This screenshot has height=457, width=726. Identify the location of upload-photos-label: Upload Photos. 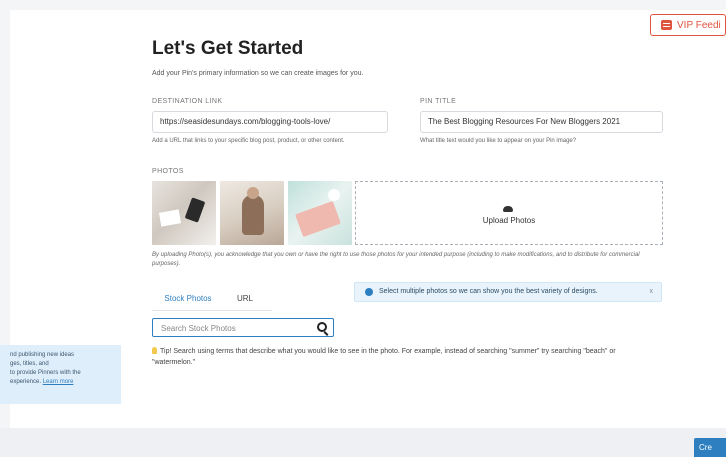
(509, 220).